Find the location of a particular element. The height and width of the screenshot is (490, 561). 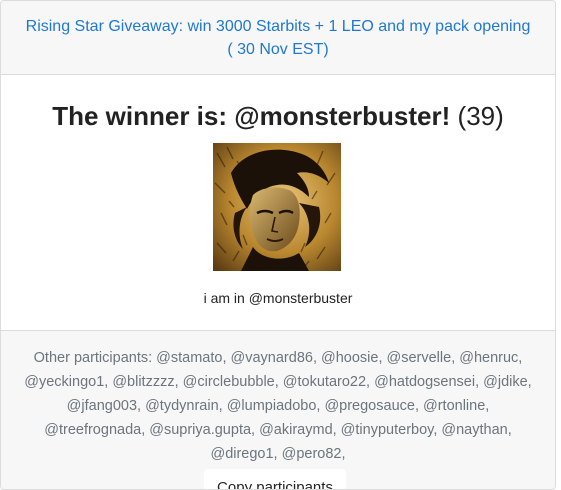

winner-prefix: The winner is: is located at coordinates (143, 116).